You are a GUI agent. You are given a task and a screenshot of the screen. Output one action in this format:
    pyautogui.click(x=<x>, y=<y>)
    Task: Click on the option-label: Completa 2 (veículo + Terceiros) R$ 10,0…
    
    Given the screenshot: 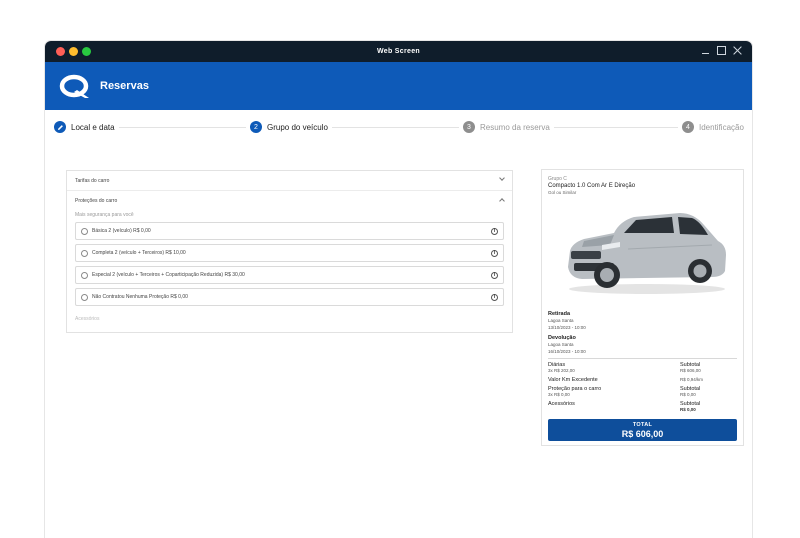 What is the action you would take?
    pyautogui.click(x=139, y=253)
    